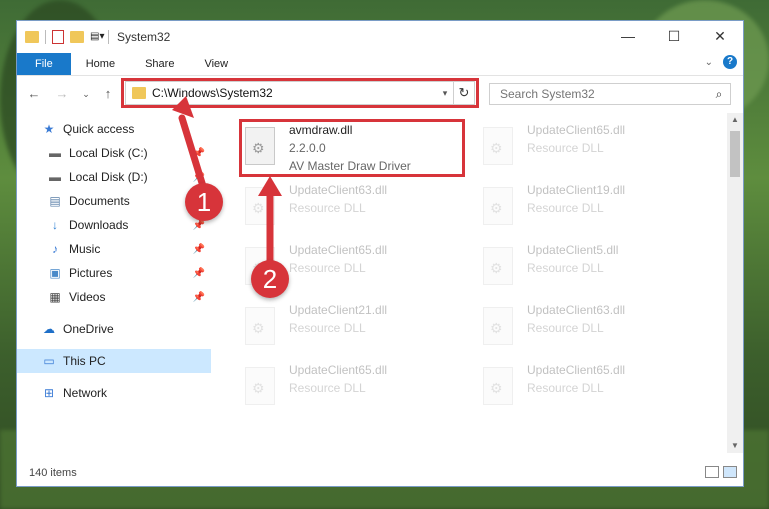 This screenshot has height=509, width=769. Describe the element at coordinates (709, 62) in the screenshot. I see `expand-ribbon-icon: ⌄` at that location.